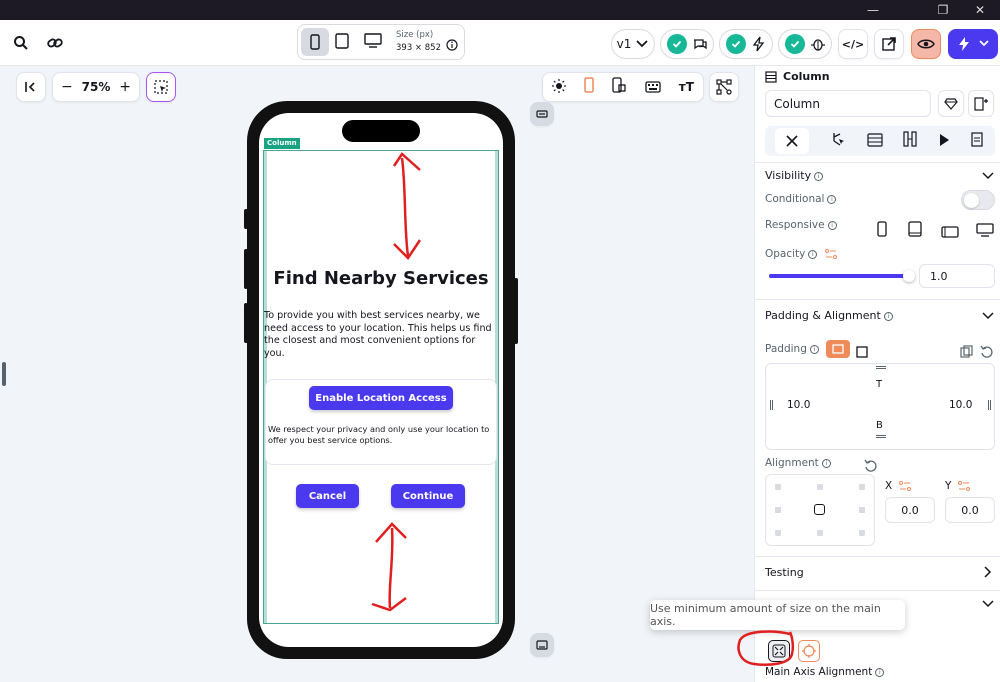 Image resolution: width=1000 pixels, height=682 pixels. I want to click on padding-right-value: 10.0, so click(960, 405).